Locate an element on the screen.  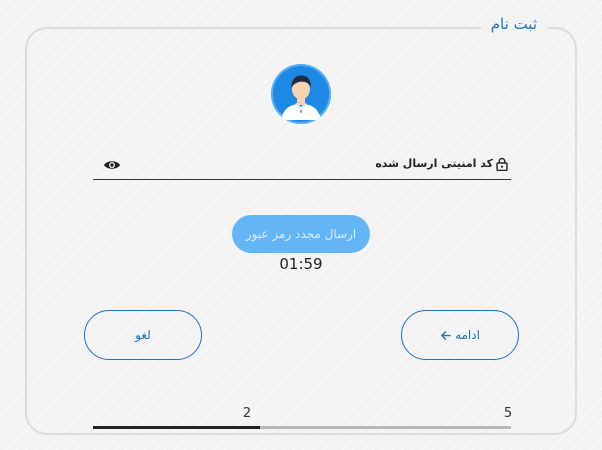
security-code-field: کد امنیتی ارسال شده is located at coordinates (302, 165).